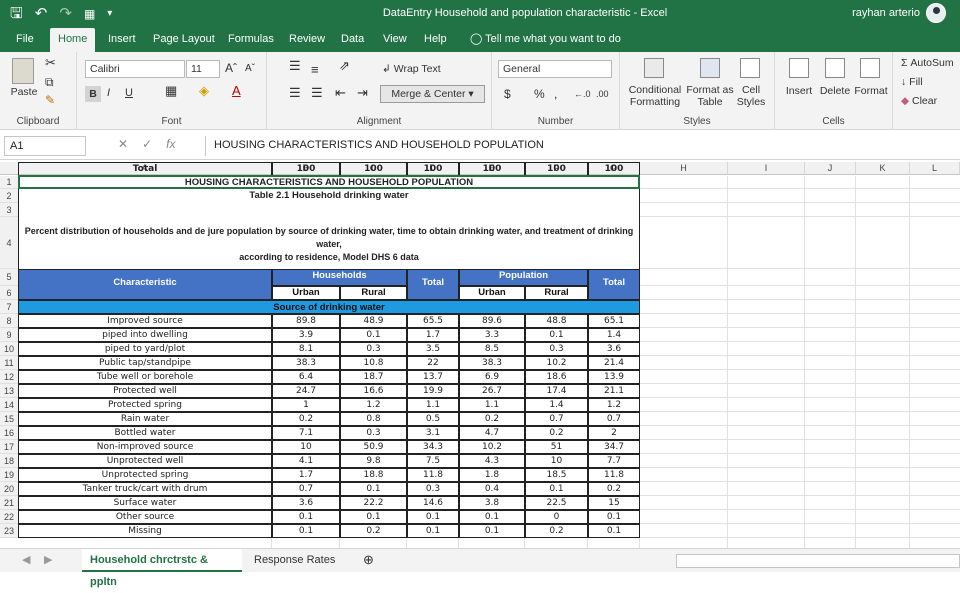  What do you see at coordinates (145, 363) in the screenshot?
I see `table-row-label: Public tap/standpipe` at bounding box center [145, 363].